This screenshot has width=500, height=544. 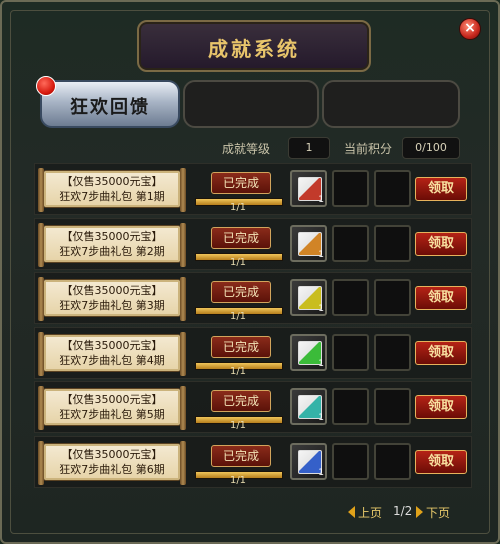 What do you see at coordinates (431, 148) in the screenshot?
I see `points-value: 0/100` at bounding box center [431, 148].